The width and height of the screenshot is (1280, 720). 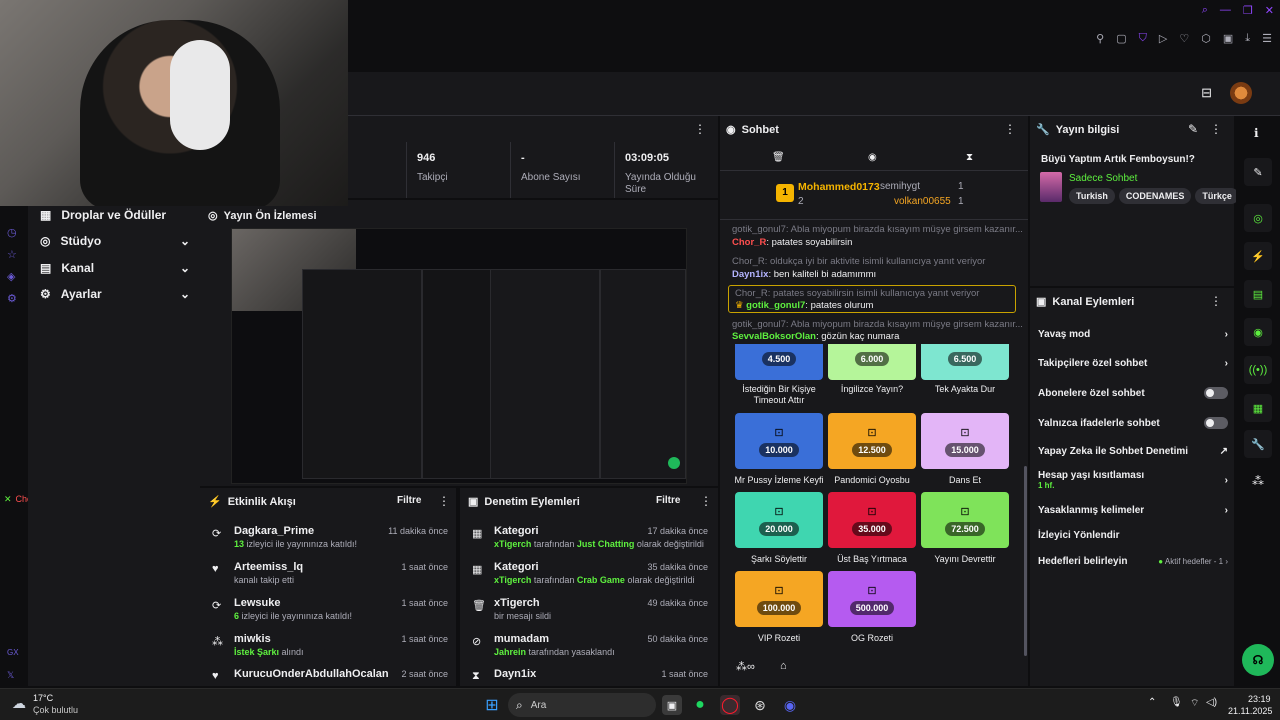 What do you see at coordinates (750, 274) in the screenshot?
I see `chat-user: Dayn1ix` at bounding box center [750, 274].